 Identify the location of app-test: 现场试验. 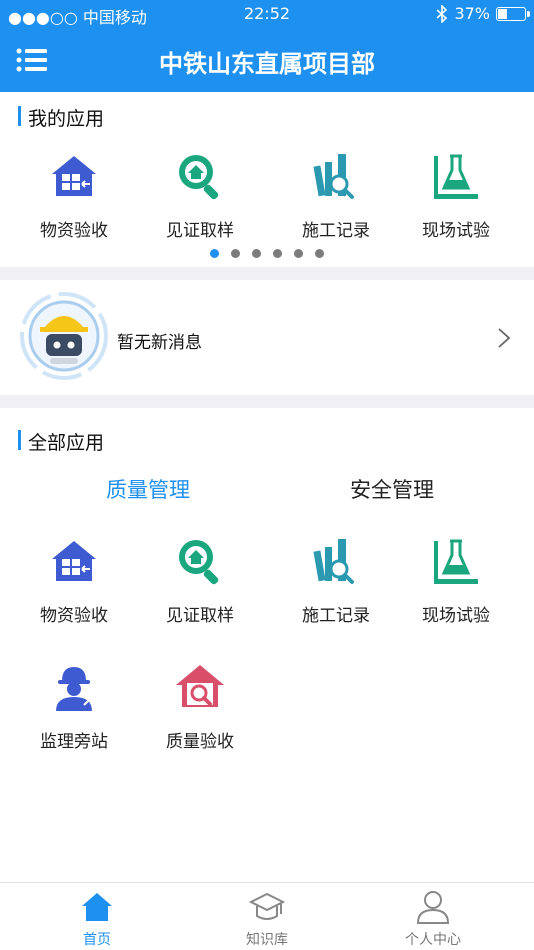
(456, 580).